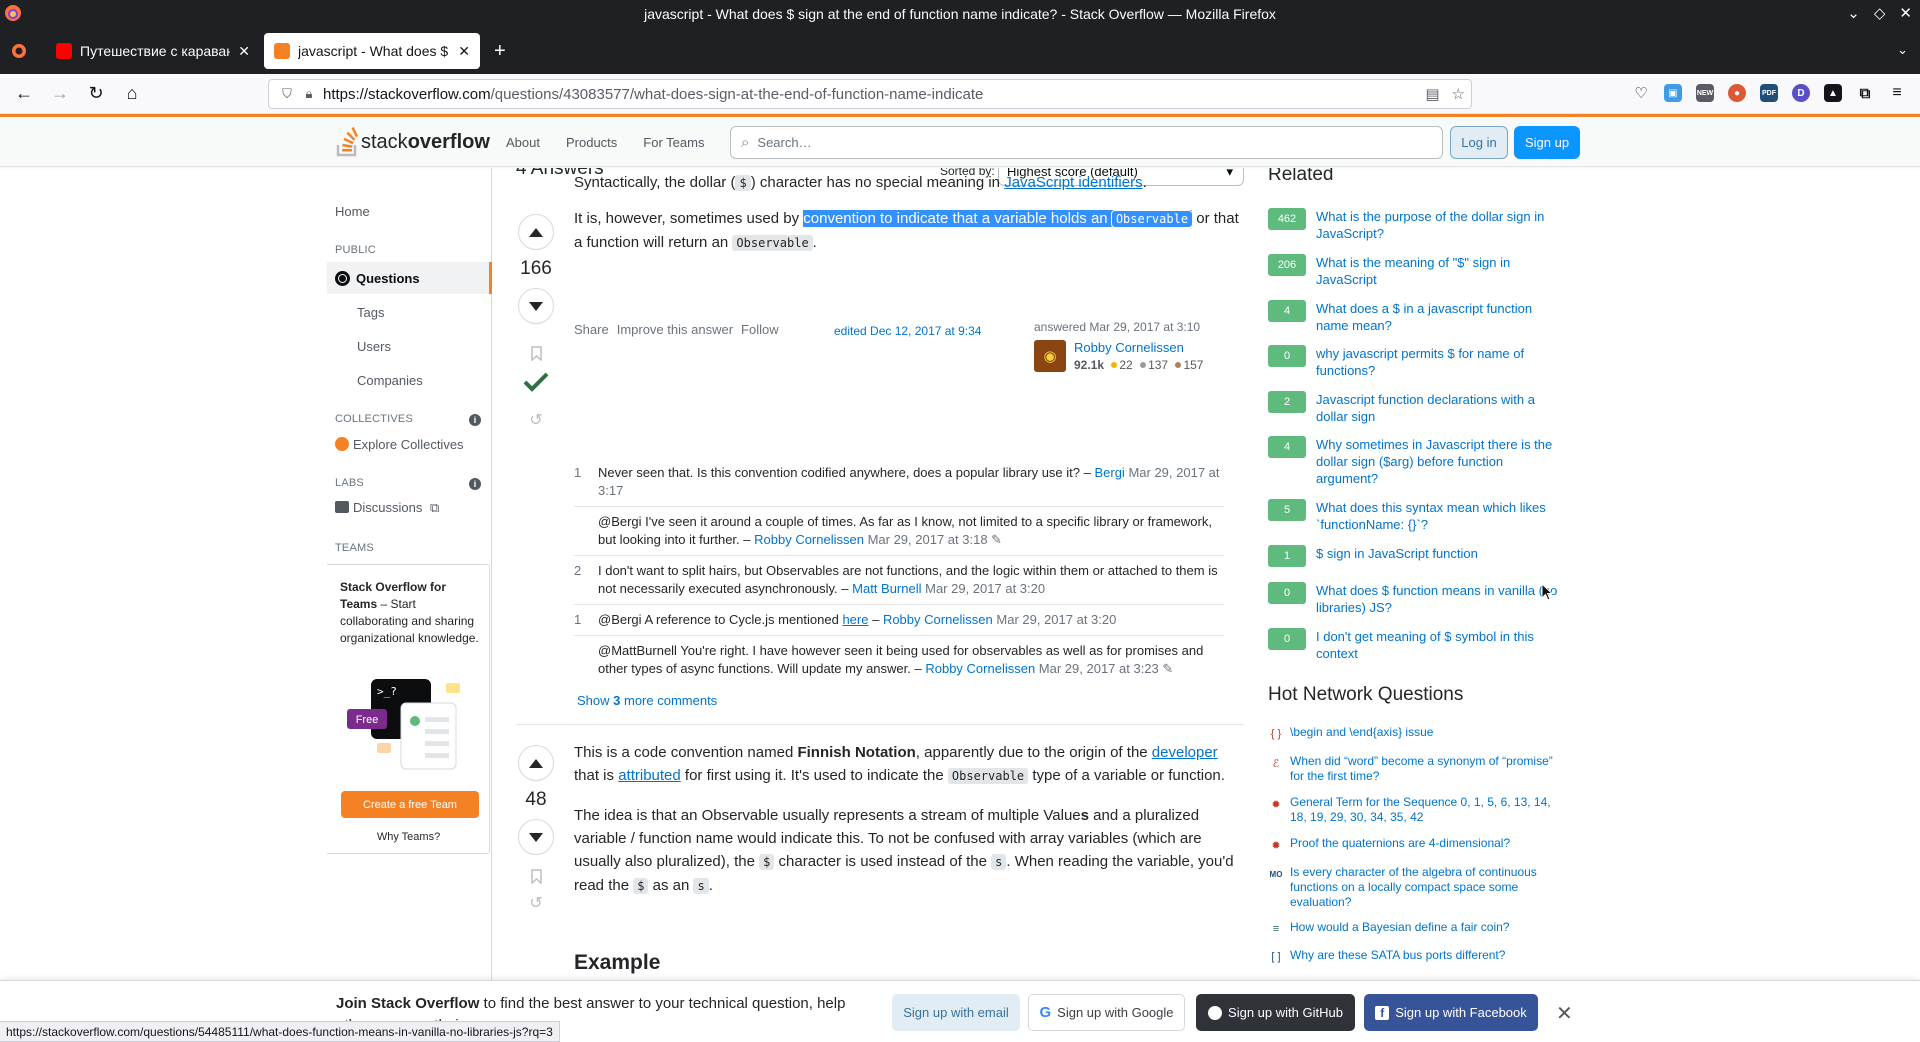  I want to click on nav-products: Products, so click(591, 142).